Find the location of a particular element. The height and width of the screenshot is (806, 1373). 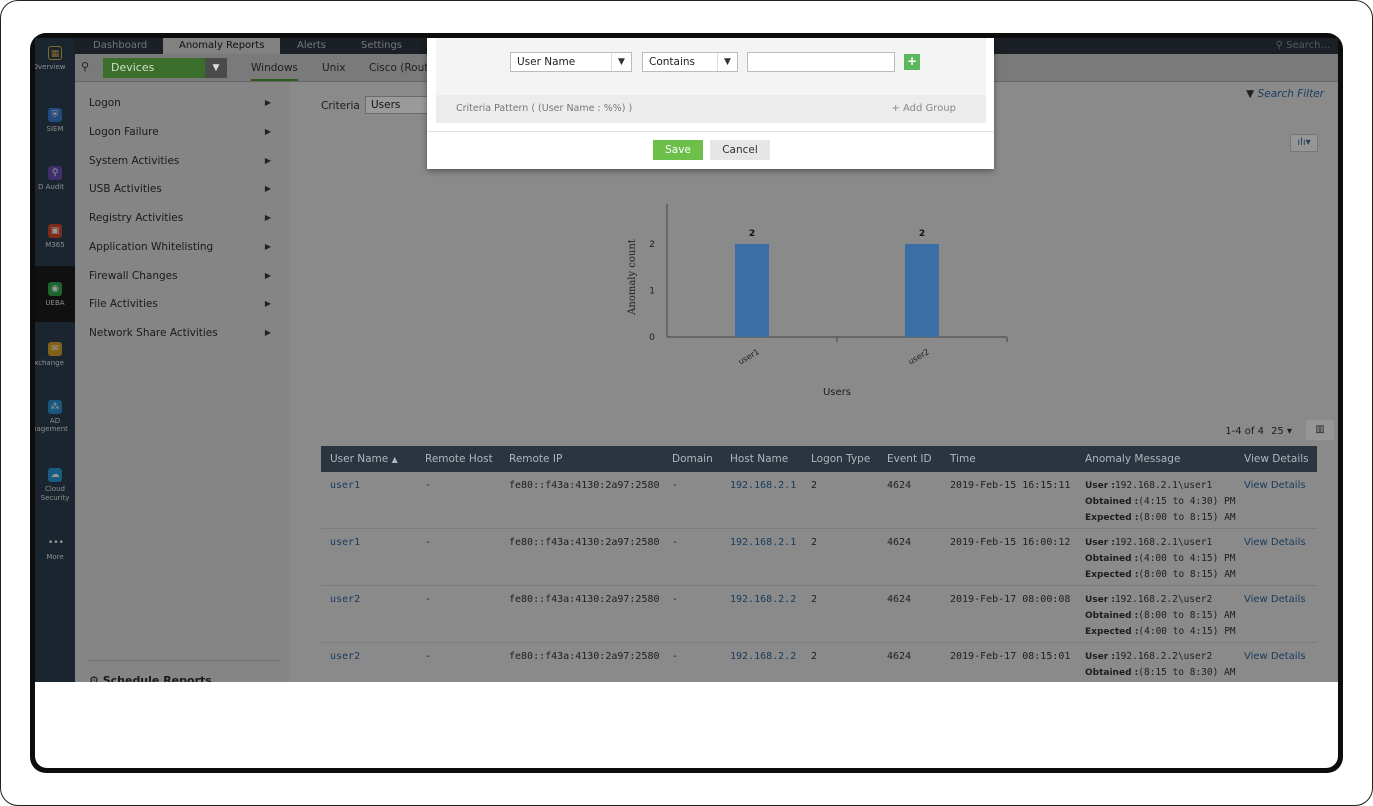

col-remote-ip: Remote IP is located at coordinates (535, 459).